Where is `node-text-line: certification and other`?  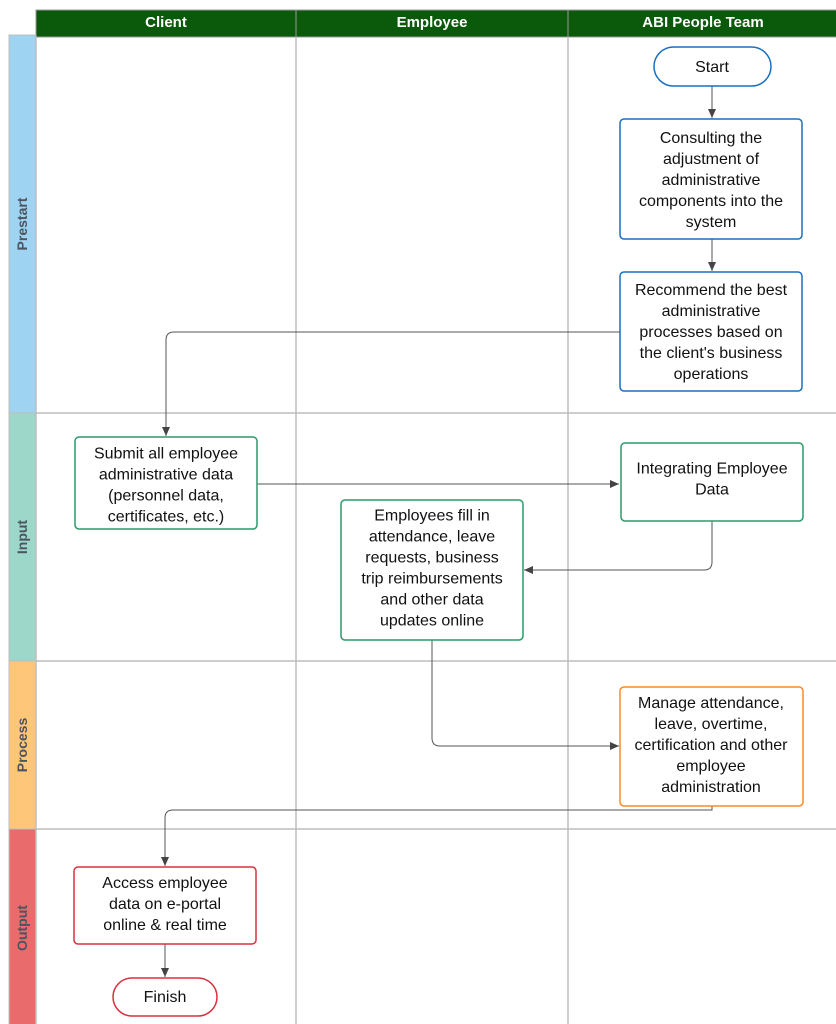 node-text-line: certification and other is located at coordinates (712, 745).